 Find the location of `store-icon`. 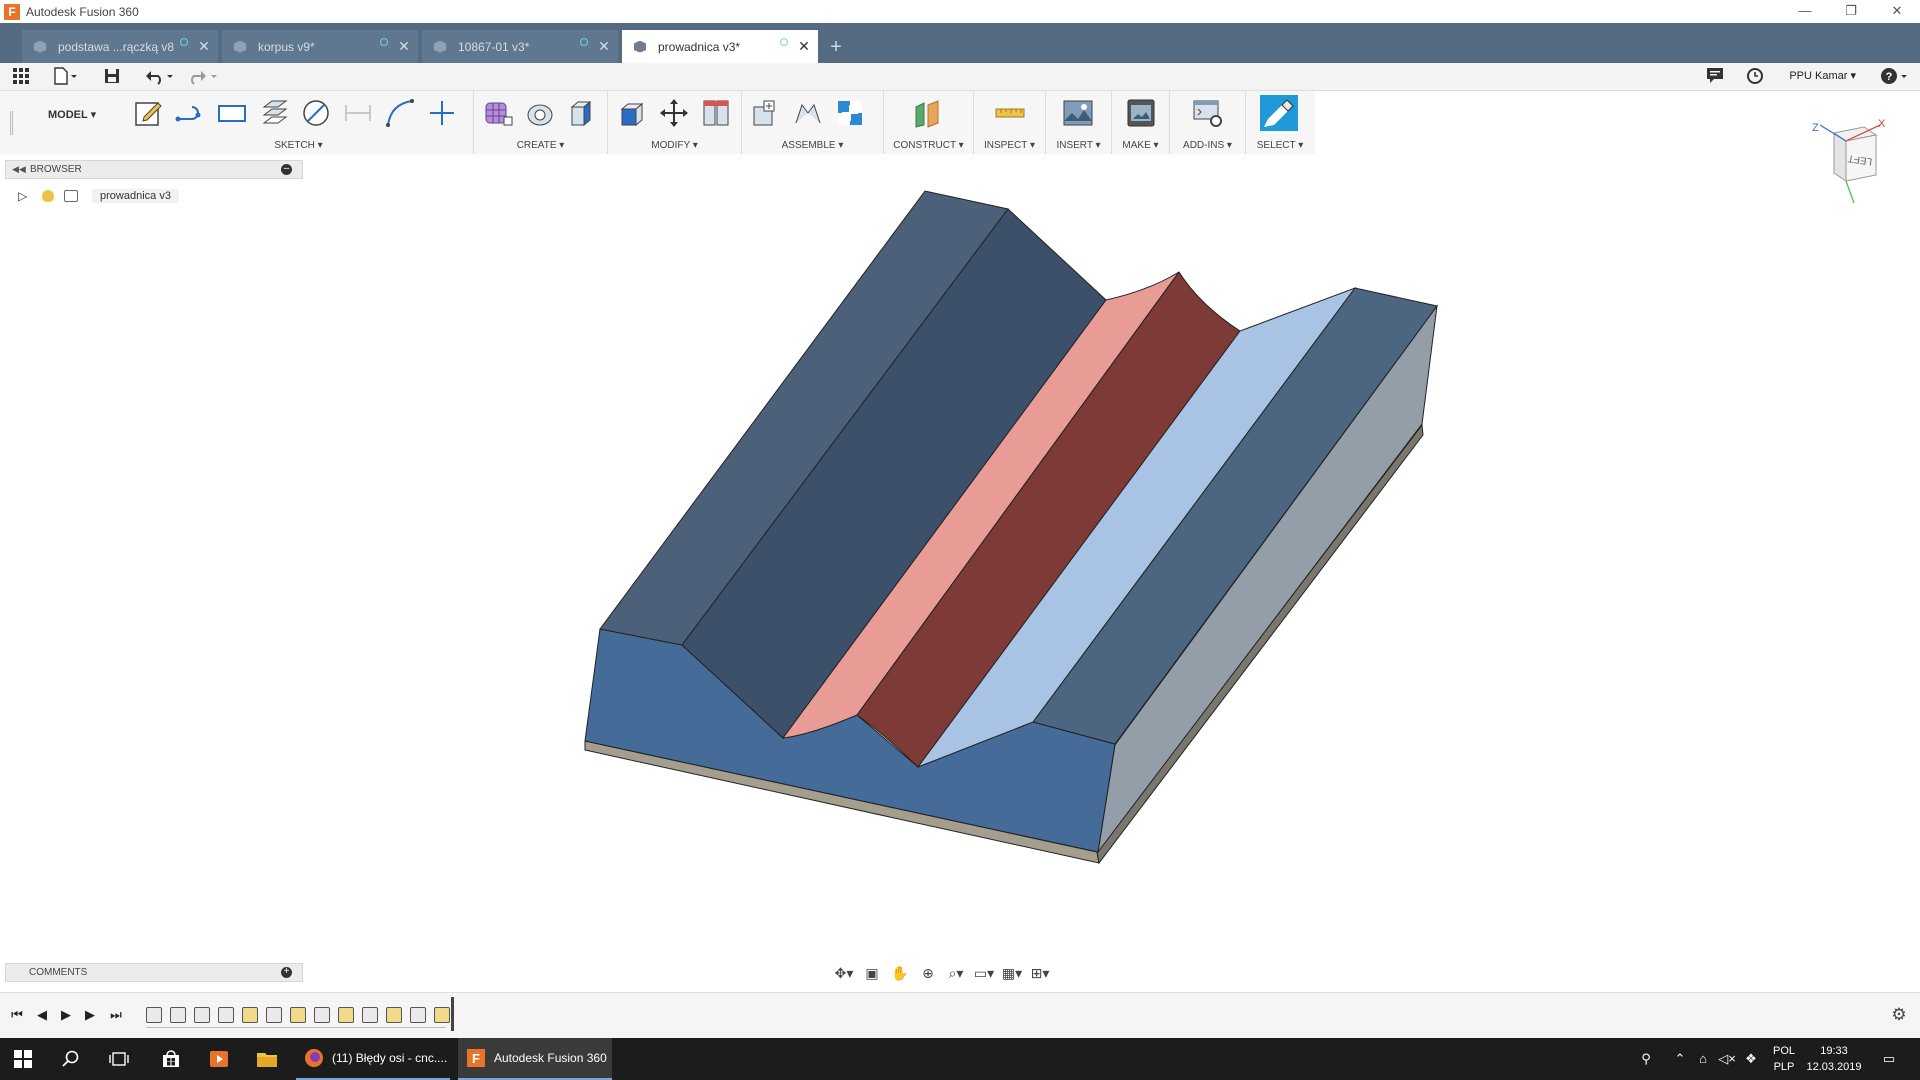

store-icon is located at coordinates (171, 1059).